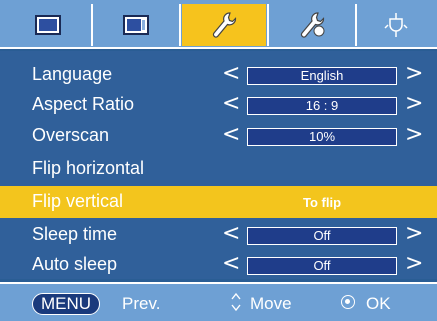  Describe the element at coordinates (218, 235) in the screenshot. I see `menu-item-sleep-time: Sleep time < Off >` at that location.